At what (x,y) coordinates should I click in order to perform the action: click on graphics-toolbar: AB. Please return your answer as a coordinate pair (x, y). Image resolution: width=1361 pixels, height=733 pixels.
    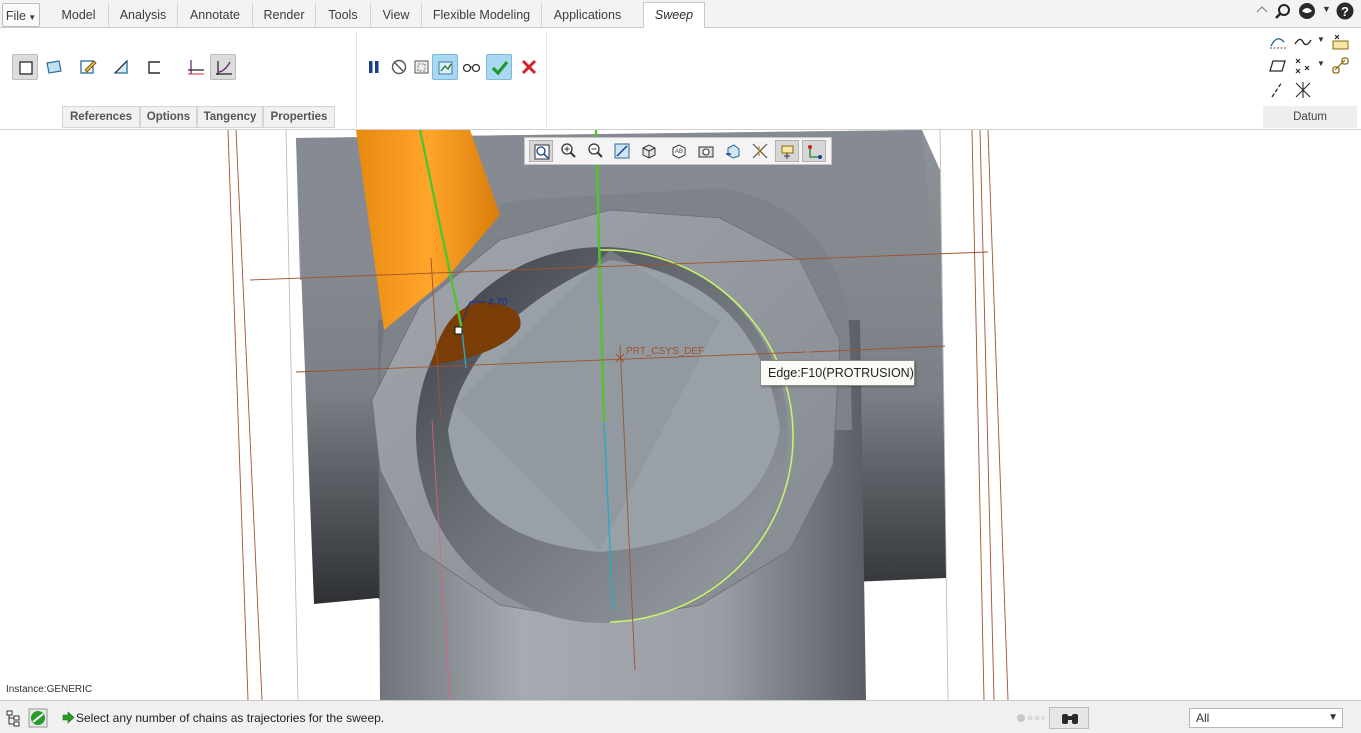
    Looking at the image, I should click on (678, 151).